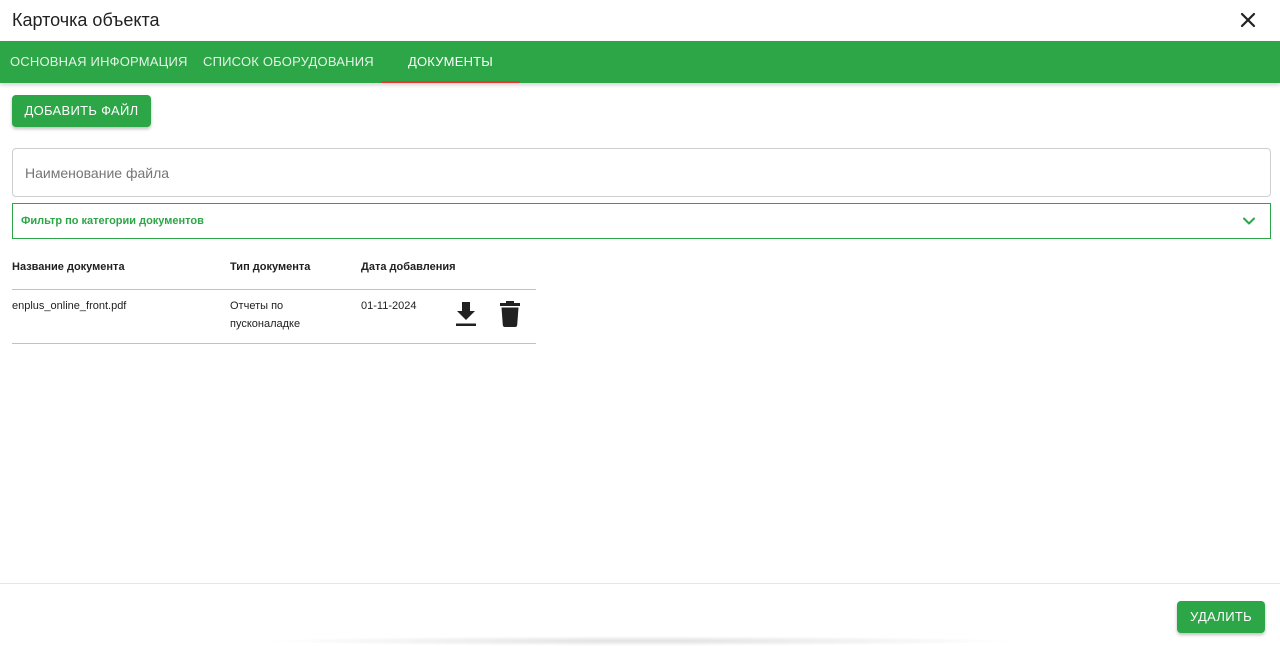 This screenshot has width=1280, height=646. I want to click on close-icon, so click(1248, 20).